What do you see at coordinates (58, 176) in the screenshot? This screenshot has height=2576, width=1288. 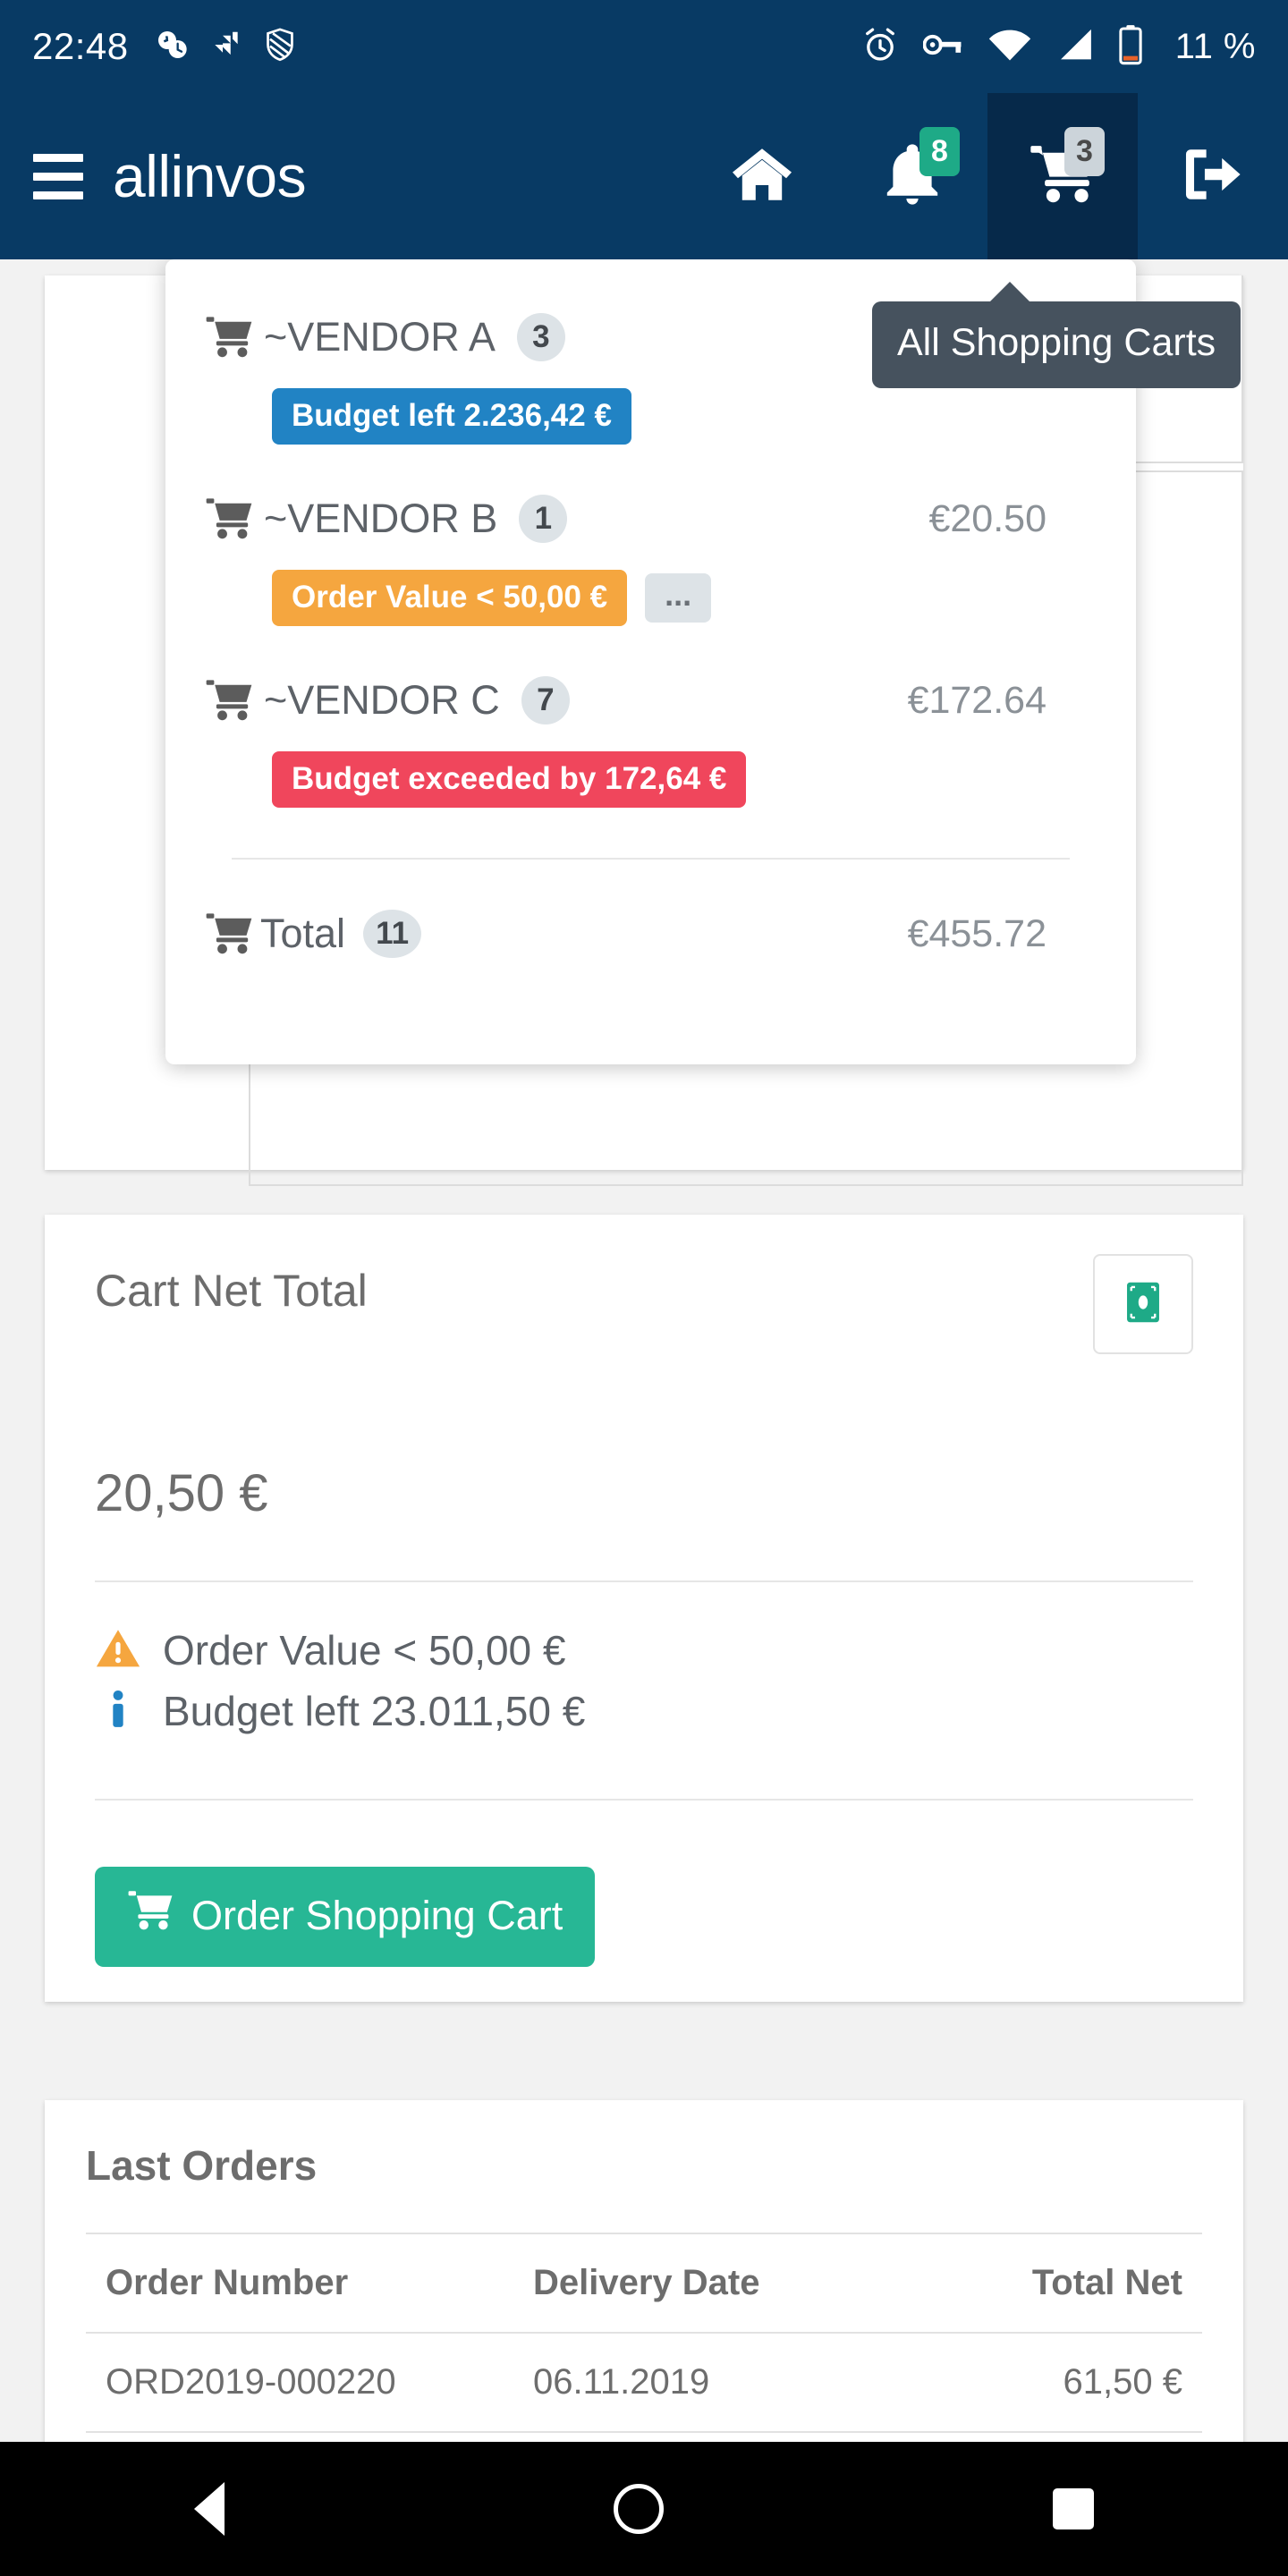 I see `hamburger-icon` at bounding box center [58, 176].